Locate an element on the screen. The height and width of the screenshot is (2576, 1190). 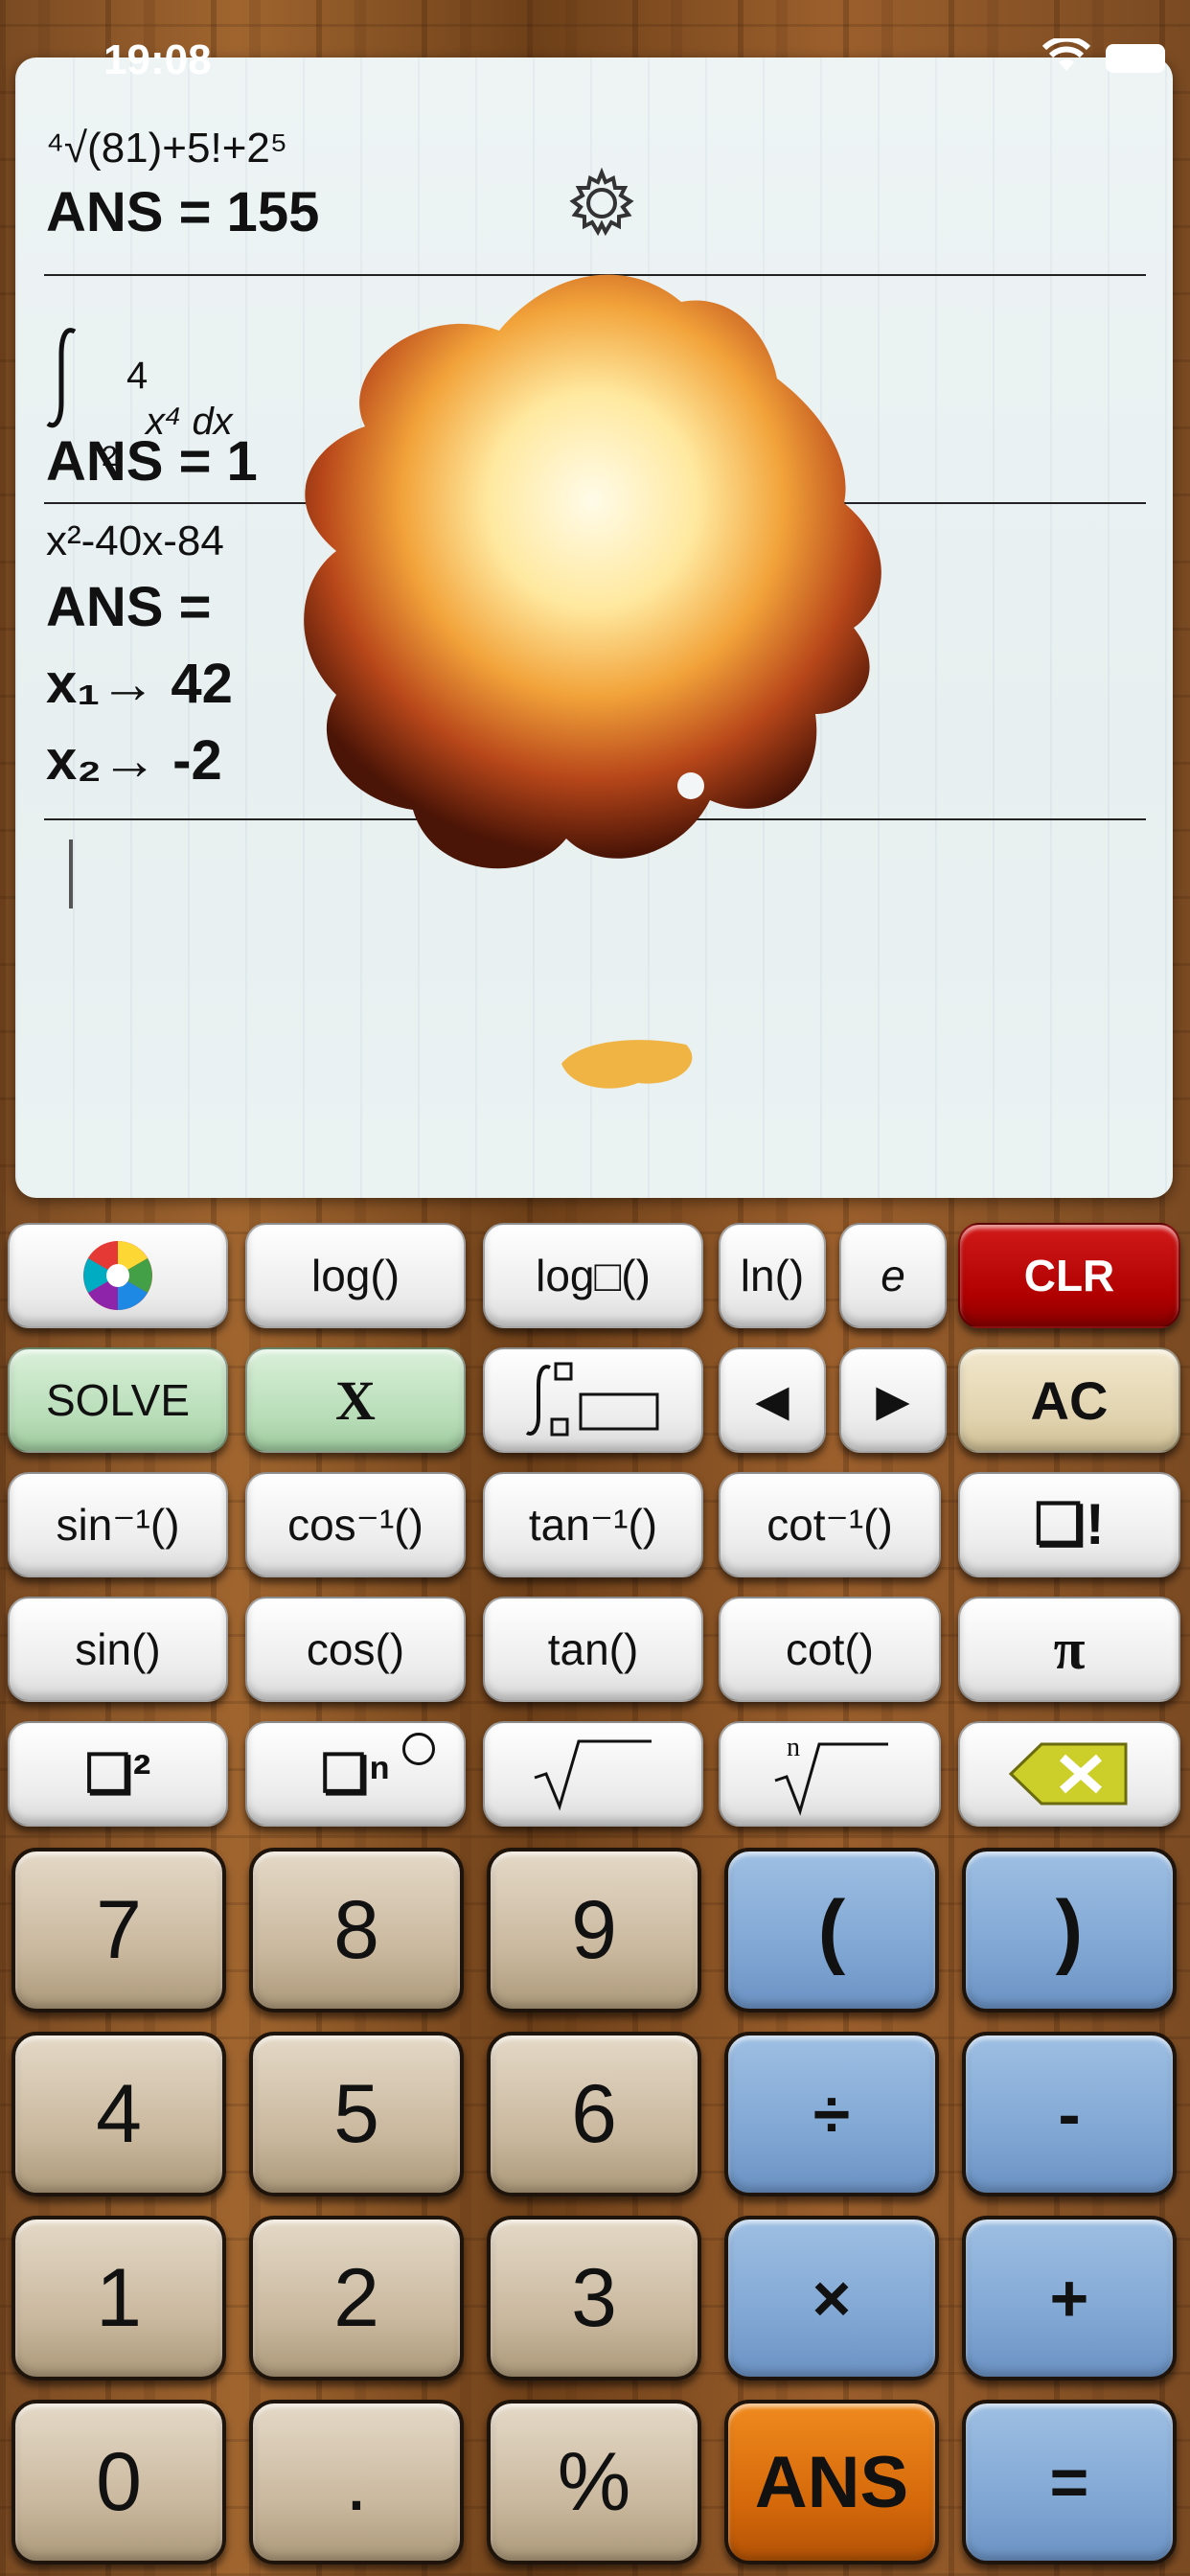
digit-6-button: 6 is located at coordinates (594, 2114).